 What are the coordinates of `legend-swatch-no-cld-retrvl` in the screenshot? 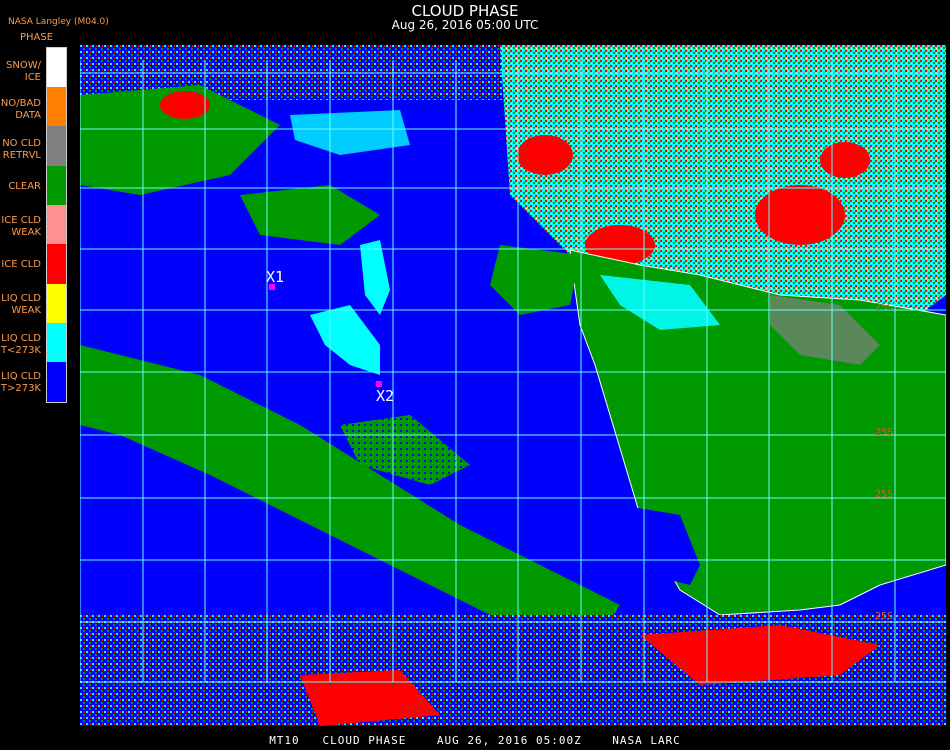 It's located at (56, 146).